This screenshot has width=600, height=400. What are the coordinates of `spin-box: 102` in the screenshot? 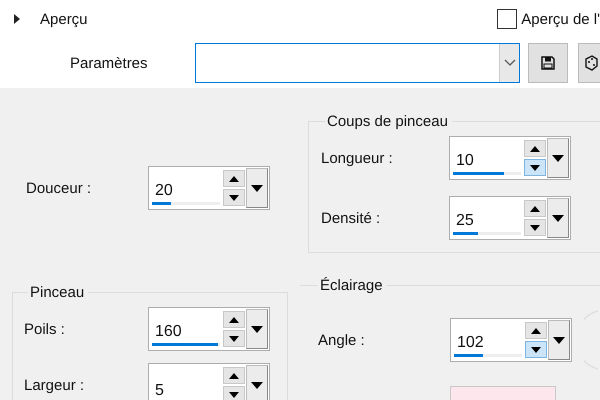 It's located at (511, 340).